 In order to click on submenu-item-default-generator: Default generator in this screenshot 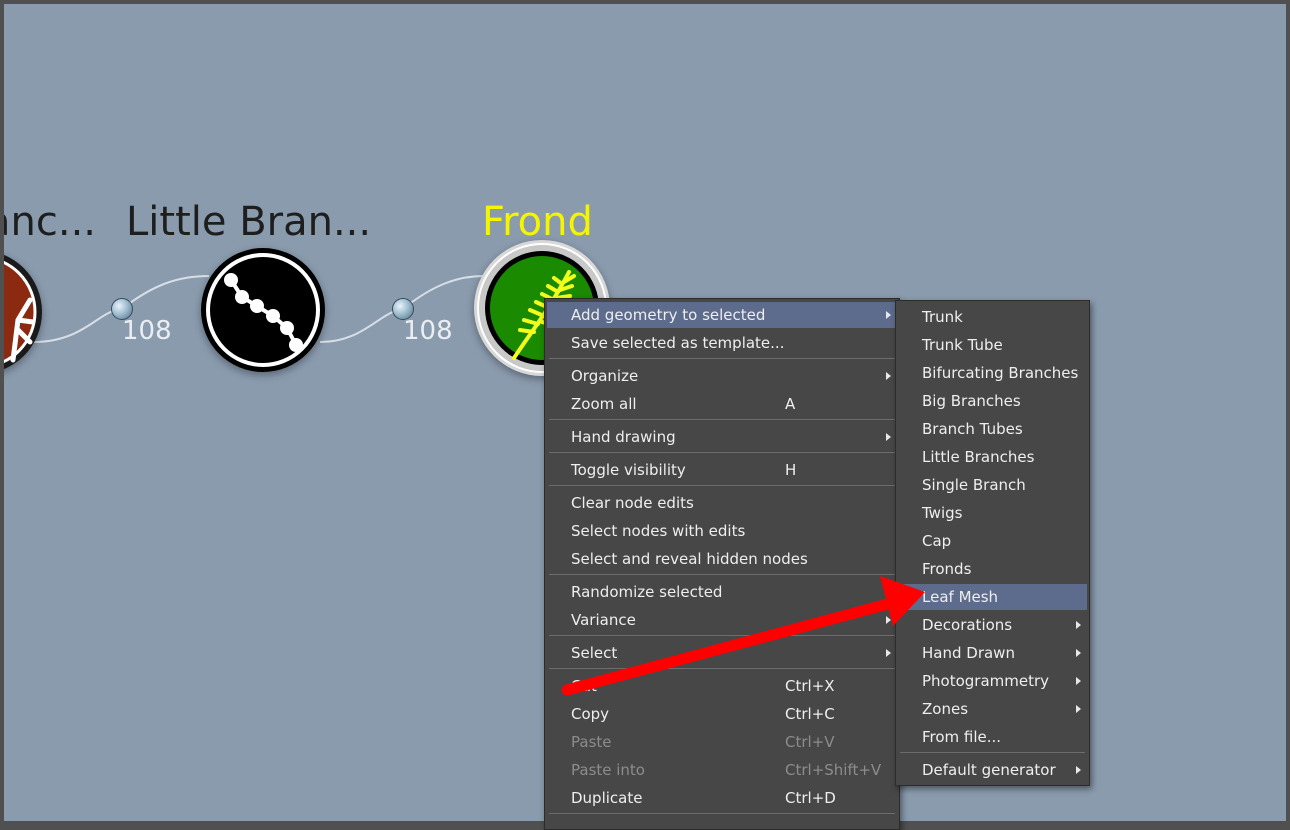, I will do `click(992, 770)`.